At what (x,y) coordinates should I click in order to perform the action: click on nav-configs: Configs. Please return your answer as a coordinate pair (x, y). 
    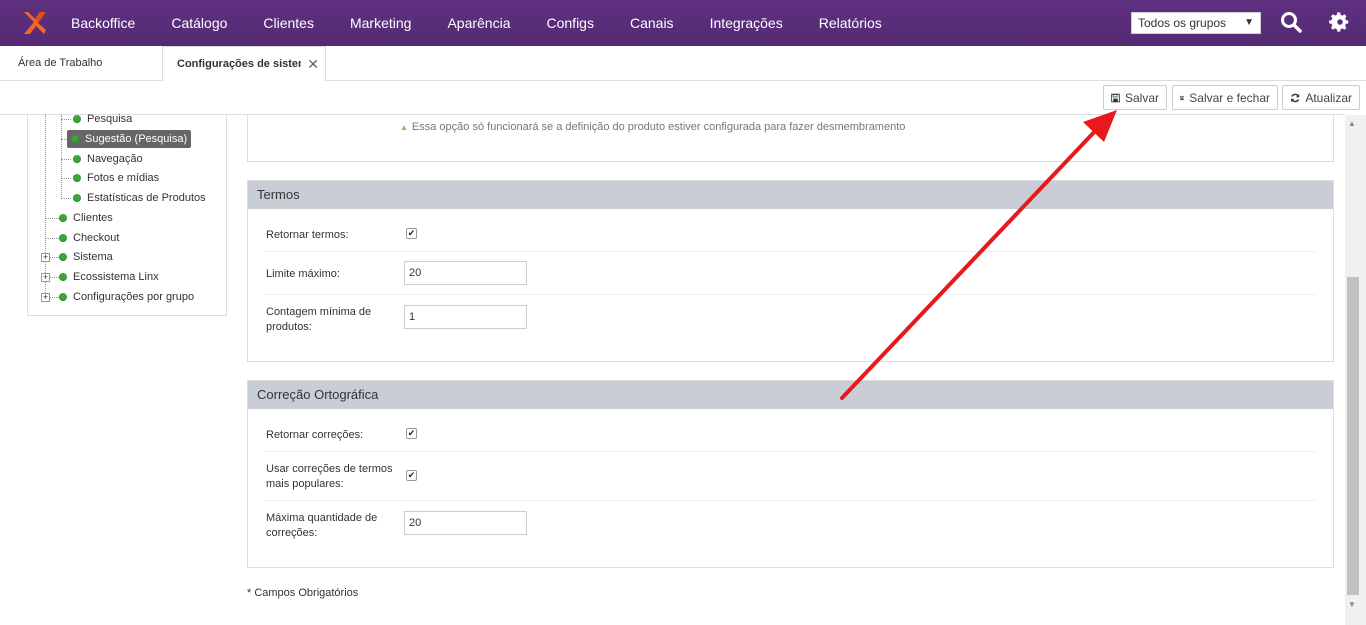
    Looking at the image, I should click on (570, 23).